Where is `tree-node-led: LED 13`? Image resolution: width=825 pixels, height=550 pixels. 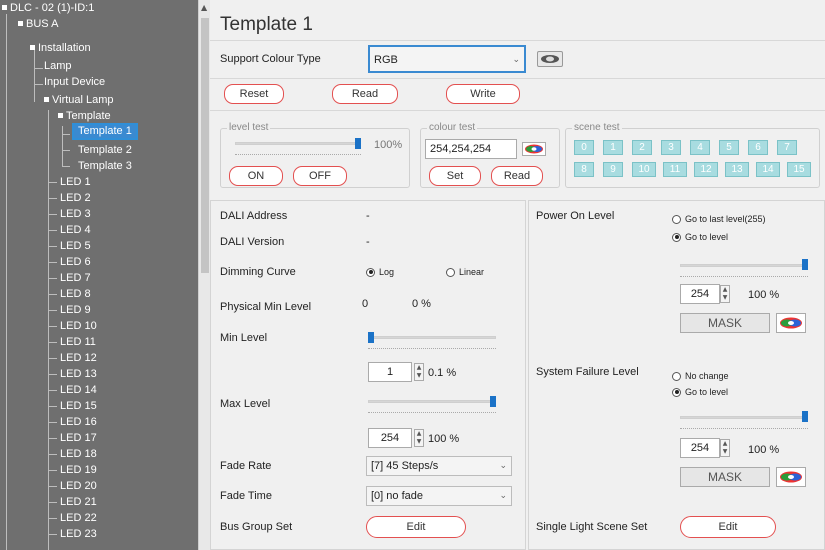 tree-node-led: LED 13 is located at coordinates (78, 374).